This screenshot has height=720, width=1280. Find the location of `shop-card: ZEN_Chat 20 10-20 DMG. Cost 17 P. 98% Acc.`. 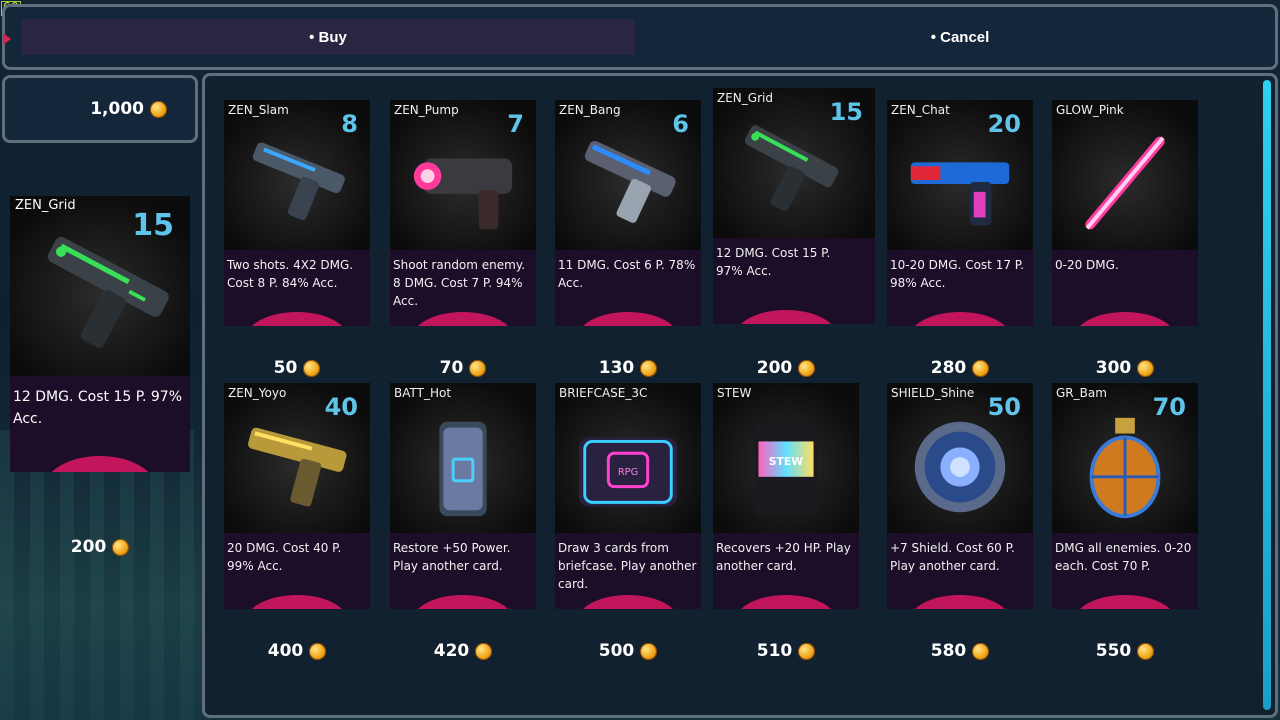

shop-card: ZEN_Chat 20 10-20 DMG. Cost 17 P. 98% Acc. is located at coordinates (960, 213).